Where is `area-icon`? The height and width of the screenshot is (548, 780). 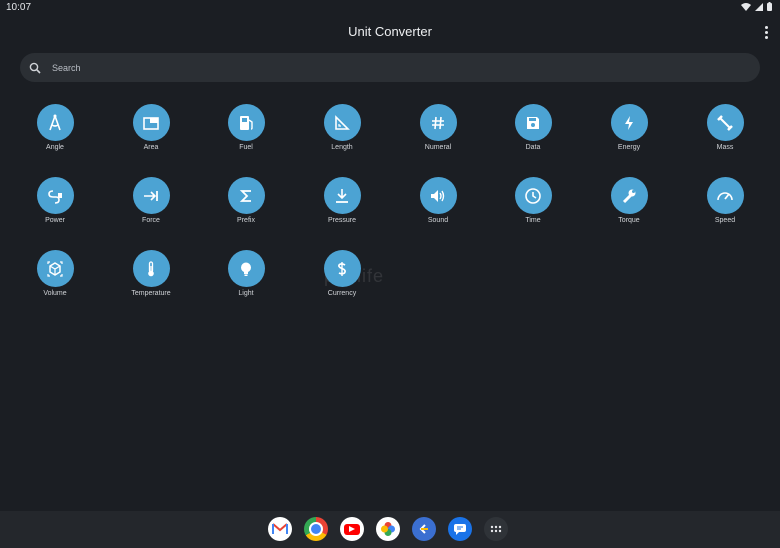 area-icon is located at coordinates (151, 123).